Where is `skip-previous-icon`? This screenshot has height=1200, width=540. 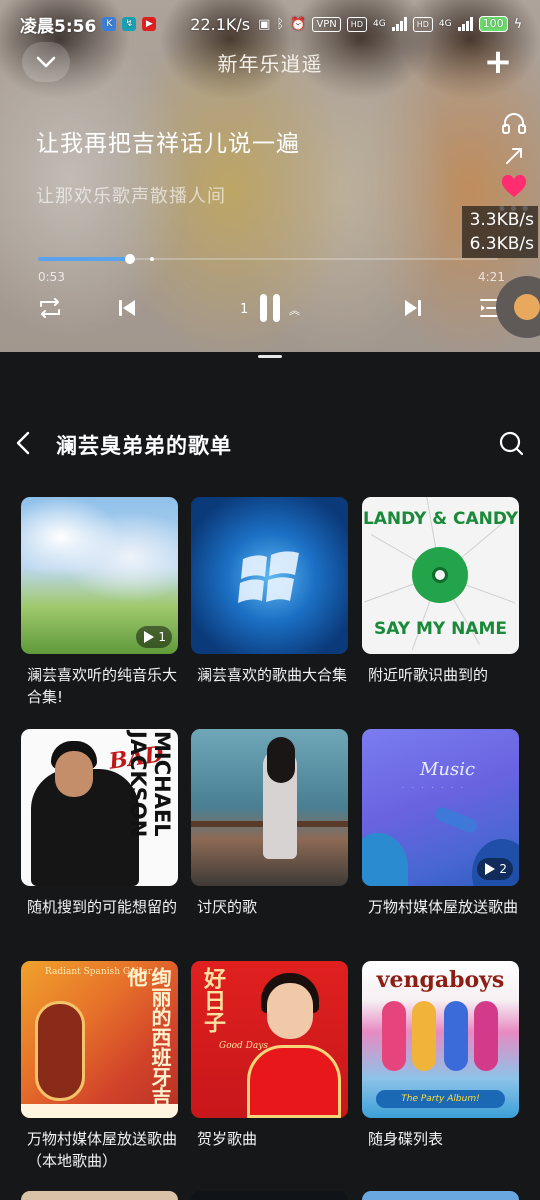 skip-previous-icon is located at coordinates (127, 308).